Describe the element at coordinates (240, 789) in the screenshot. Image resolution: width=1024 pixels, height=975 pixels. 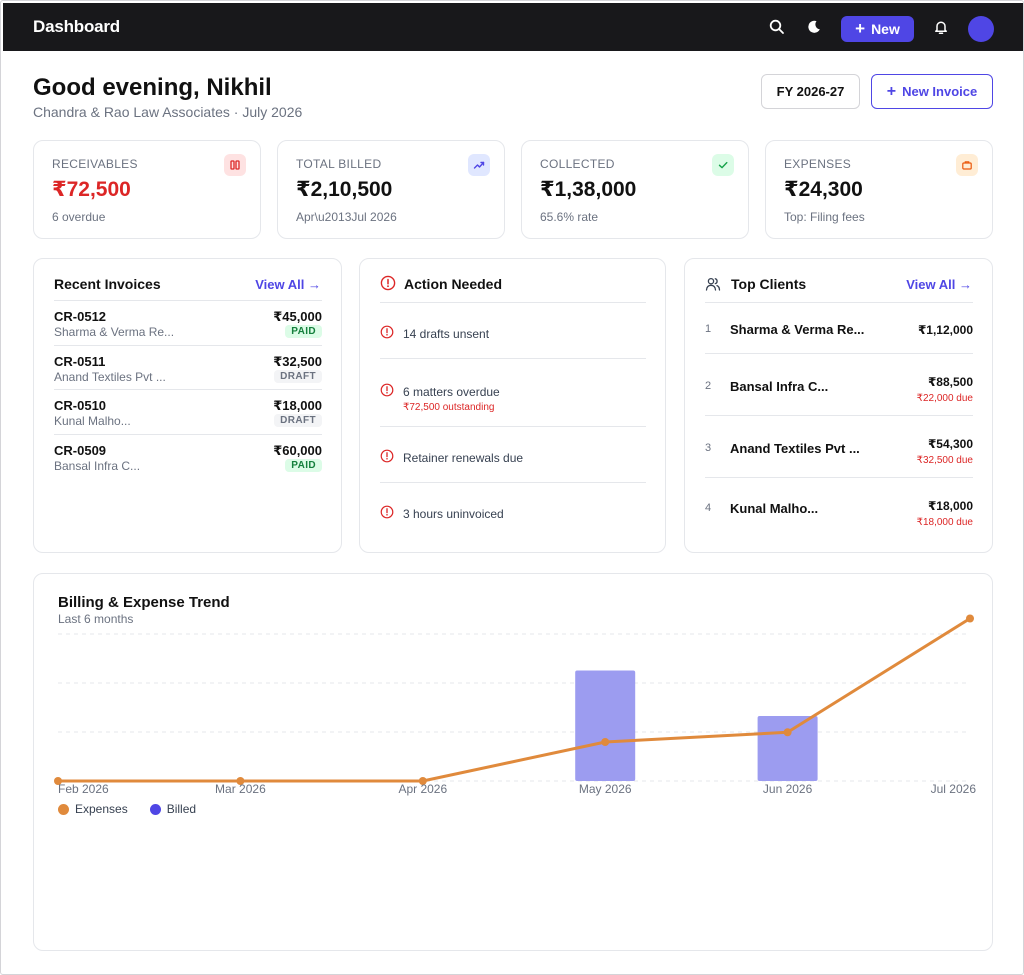
I see `chart-x-tick-label: Mar 2026` at that location.